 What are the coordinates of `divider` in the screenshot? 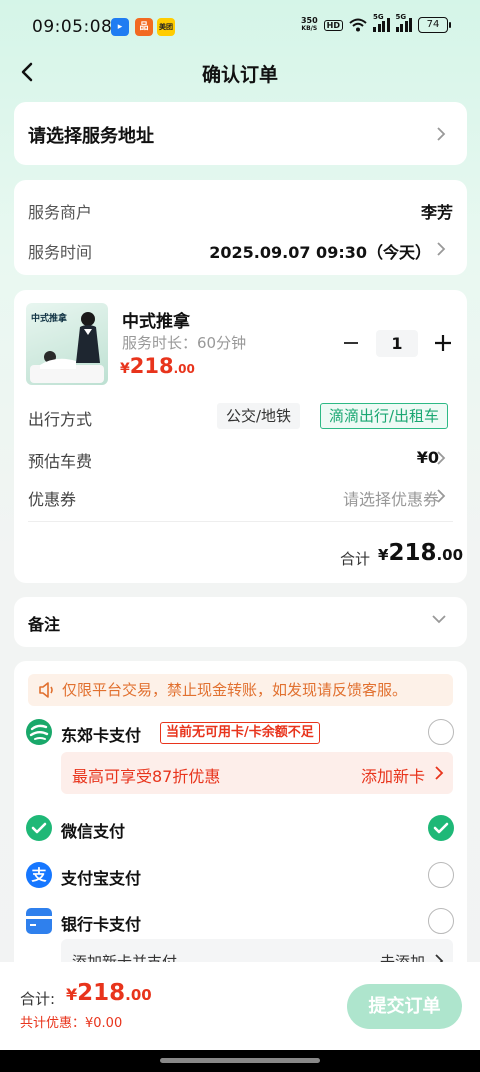 It's located at (240, 521).